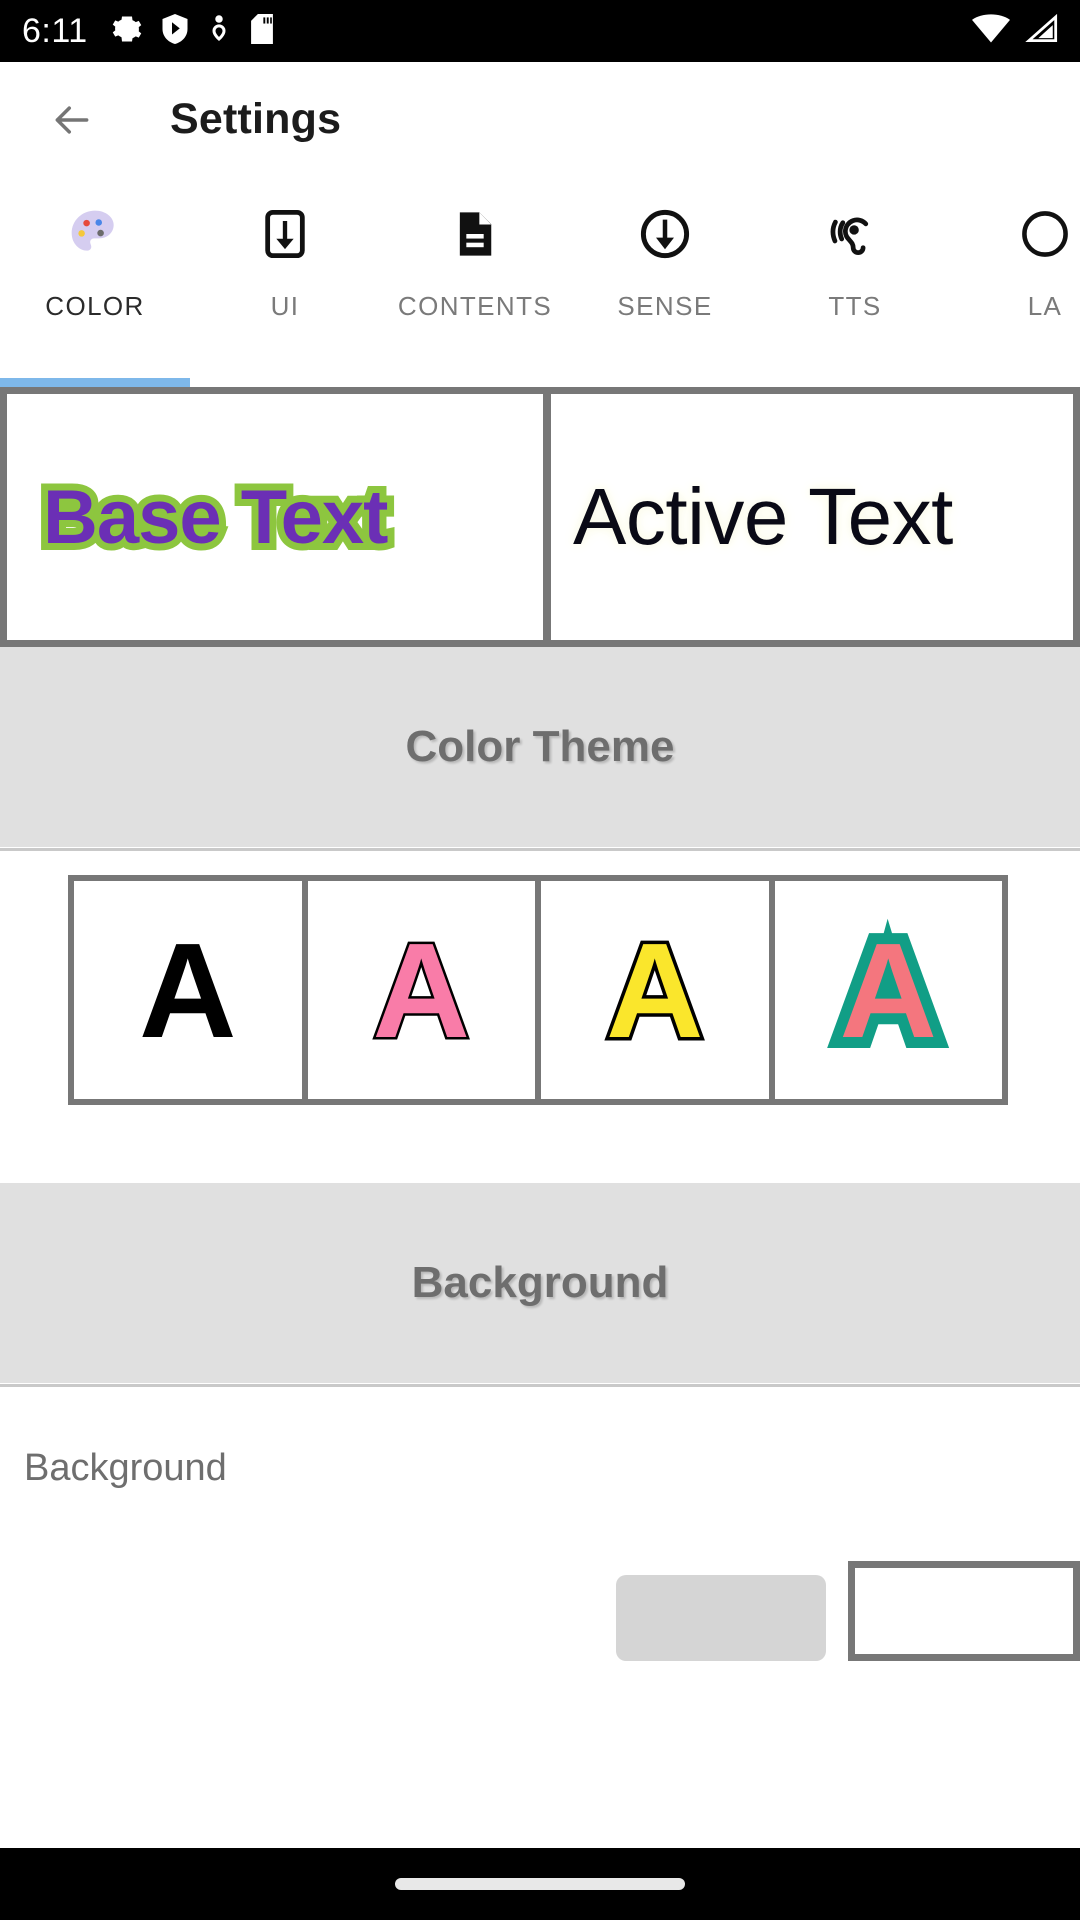 Image resolution: width=1080 pixels, height=1920 pixels. What do you see at coordinates (665, 234) in the screenshot?
I see `download-circle-icon` at bounding box center [665, 234].